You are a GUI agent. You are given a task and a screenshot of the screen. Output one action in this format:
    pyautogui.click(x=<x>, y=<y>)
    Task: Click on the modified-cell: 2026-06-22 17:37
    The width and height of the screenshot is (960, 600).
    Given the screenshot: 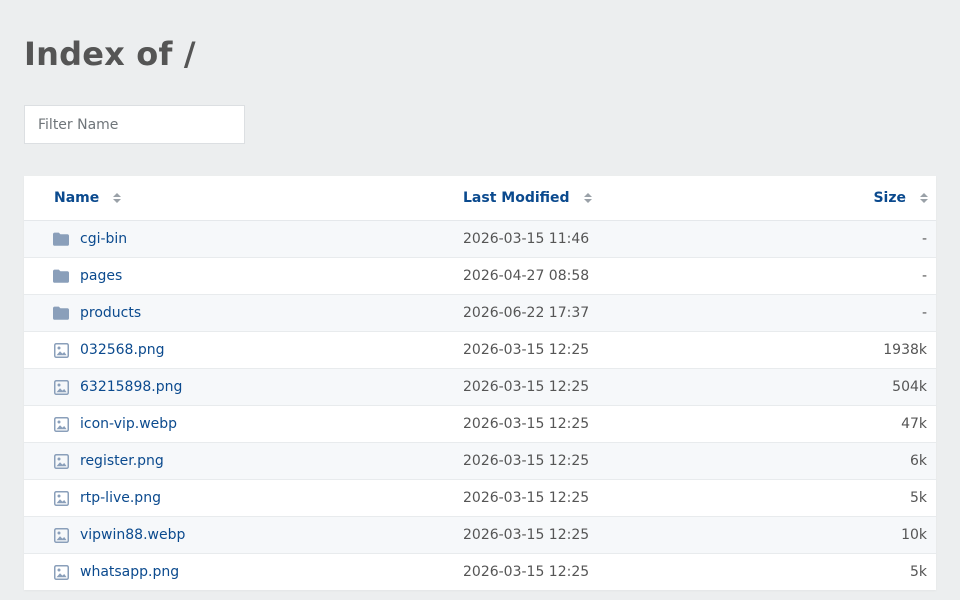 What is the action you would take?
    pyautogui.click(x=526, y=313)
    